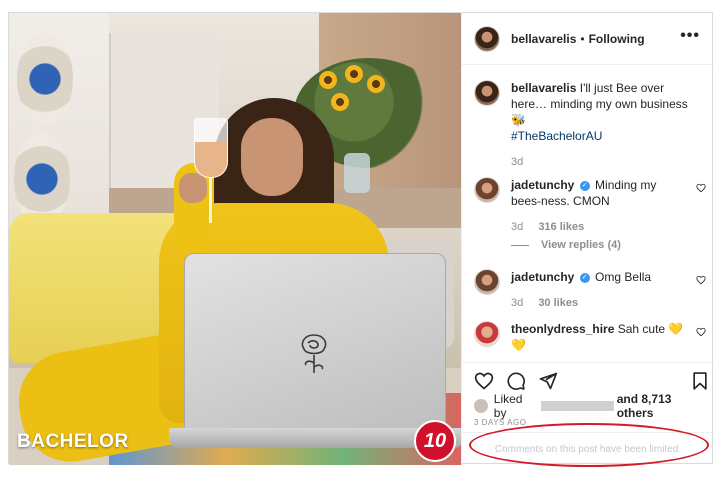 The height and width of the screenshot is (481, 720). What do you see at coordinates (558, 303) in the screenshot?
I see `comment-likes: 30 likes` at bounding box center [558, 303].